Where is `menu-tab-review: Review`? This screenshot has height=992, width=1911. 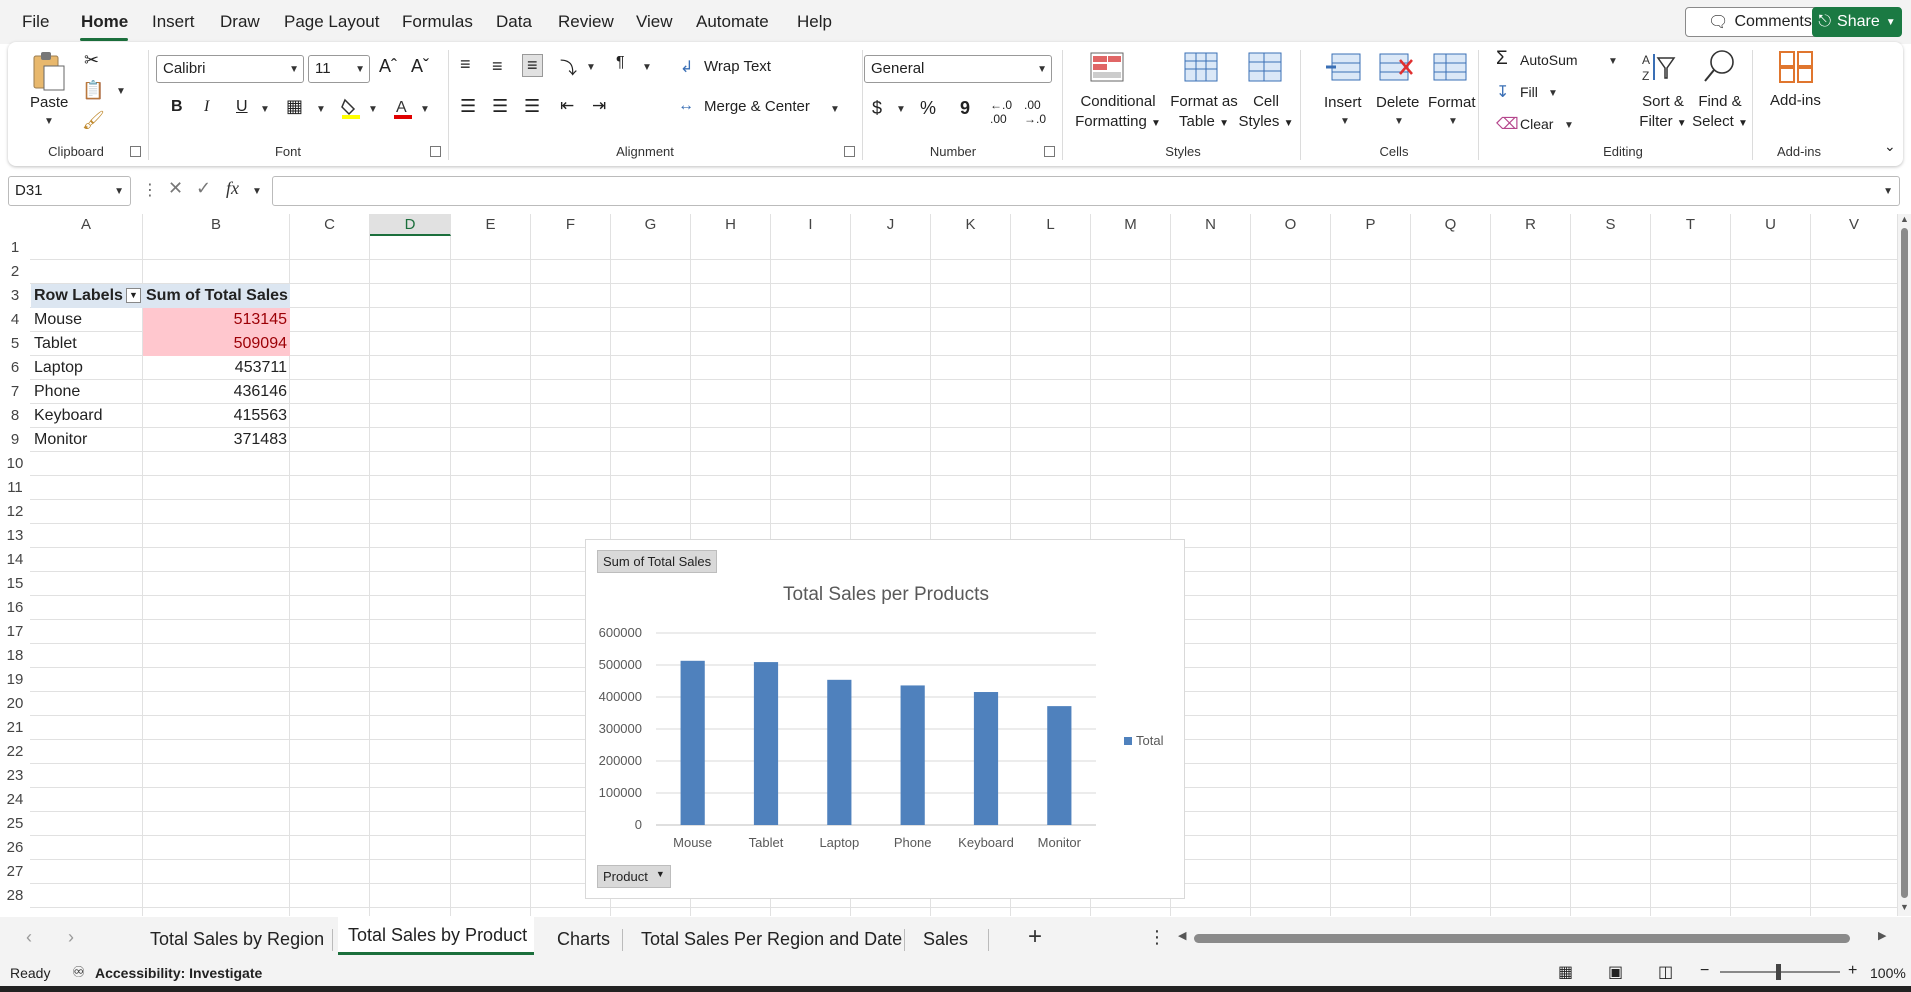 menu-tab-review: Review is located at coordinates (586, 22).